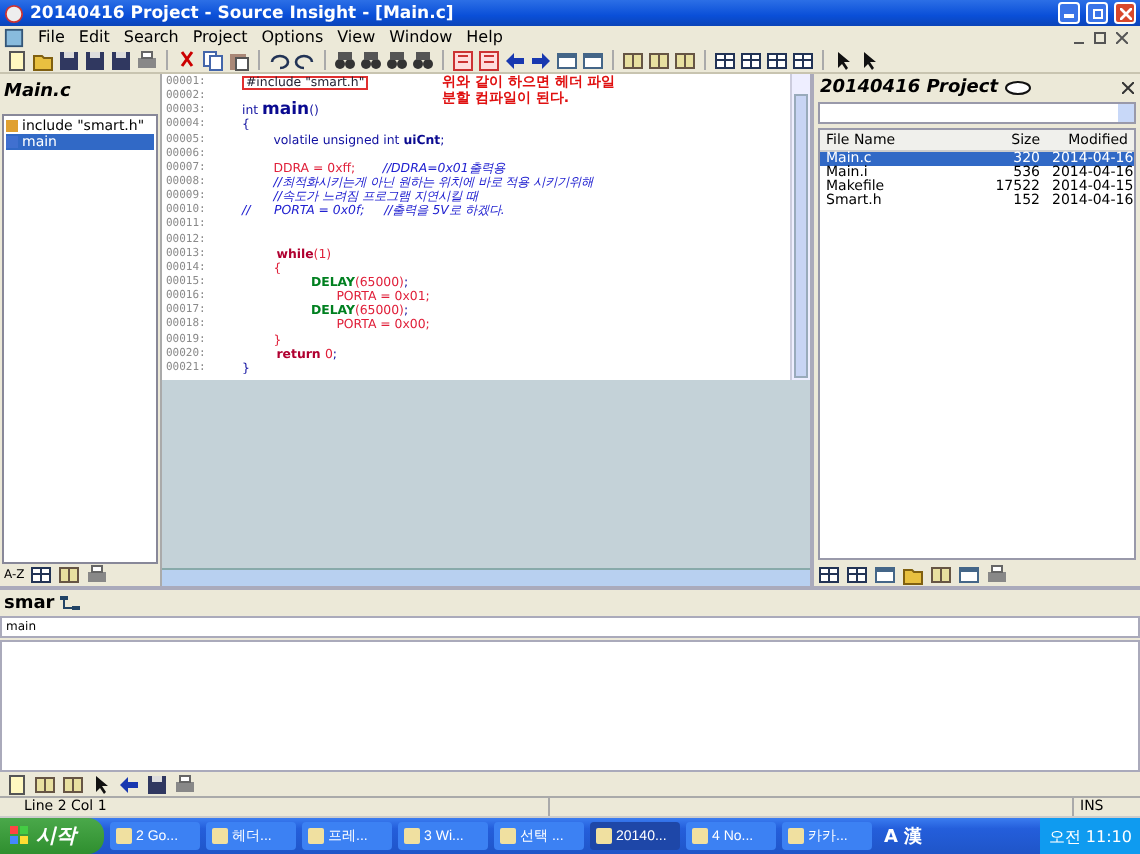 The width and height of the screenshot is (1140, 854). What do you see at coordinates (239, 60) in the screenshot?
I see `paste-icon` at bounding box center [239, 60].